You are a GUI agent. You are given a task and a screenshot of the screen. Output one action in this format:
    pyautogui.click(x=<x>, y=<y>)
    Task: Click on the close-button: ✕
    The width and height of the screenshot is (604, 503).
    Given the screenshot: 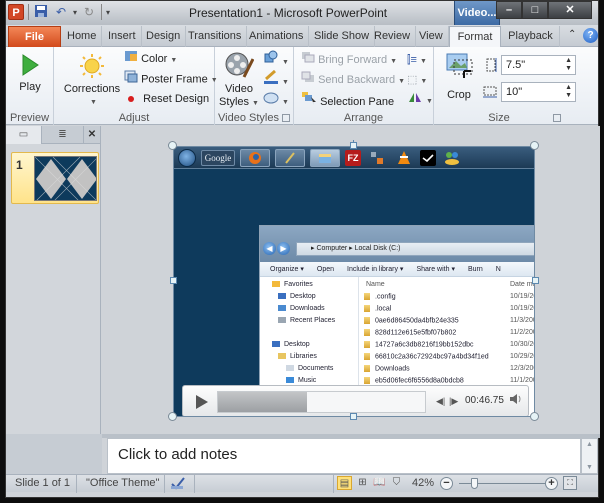 What is the action you would take?
    pyautogui.click(x=570, y=10)
    